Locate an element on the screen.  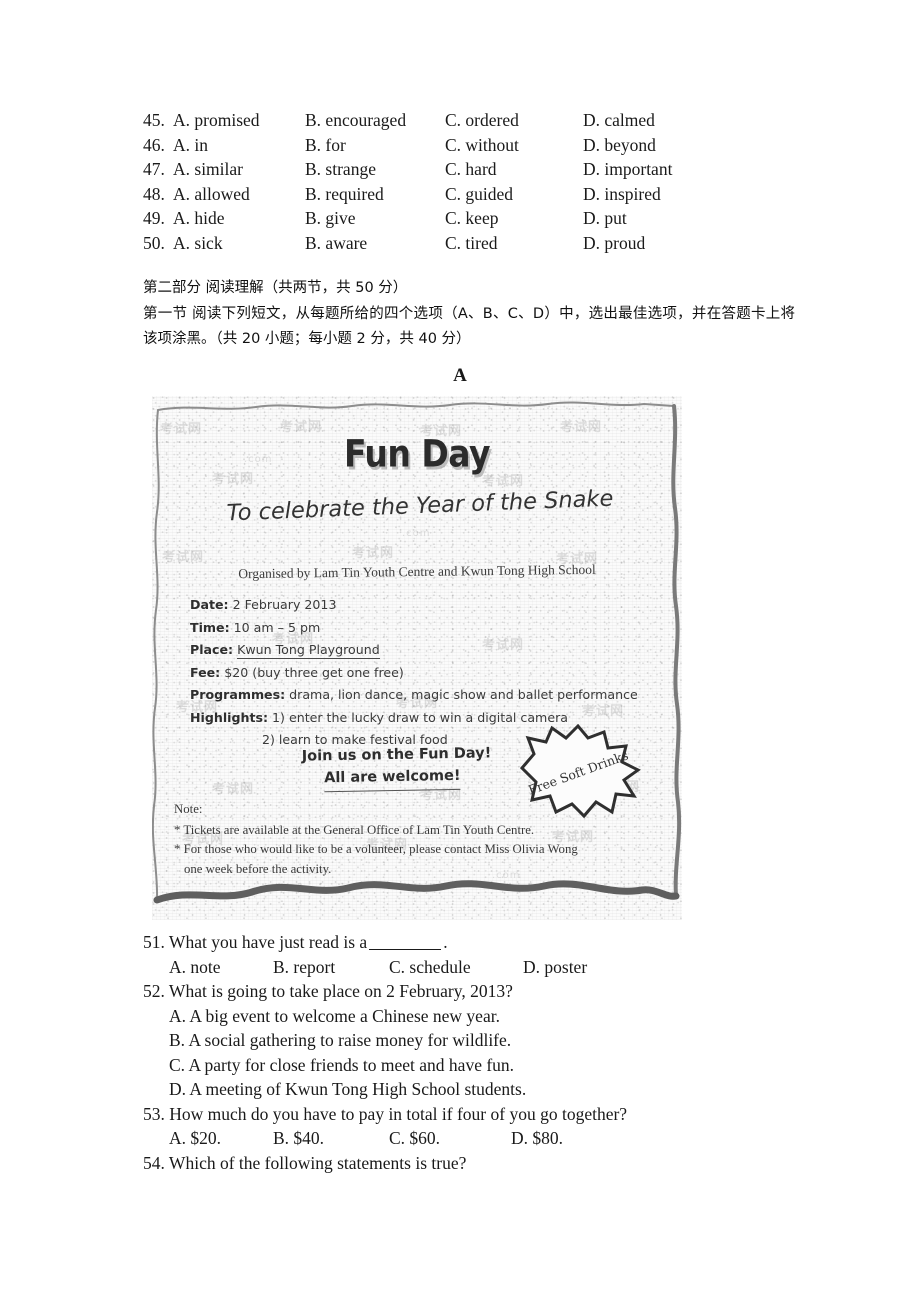
cloze-option-b: B. strange is located at coordinates (340, 169).